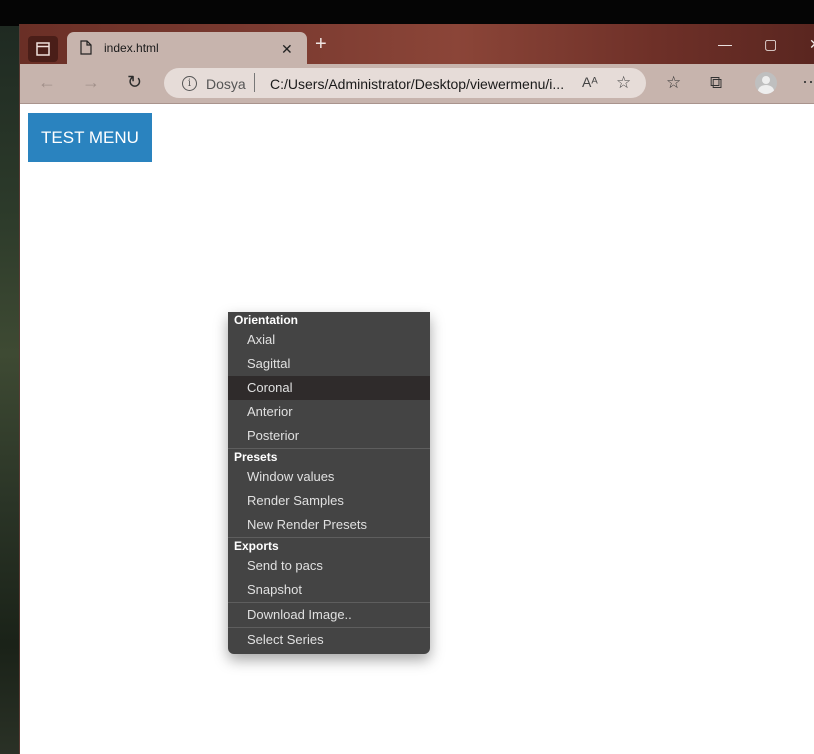 The image size is (814, 754). I want to click on address-separator, so click(254, 82).